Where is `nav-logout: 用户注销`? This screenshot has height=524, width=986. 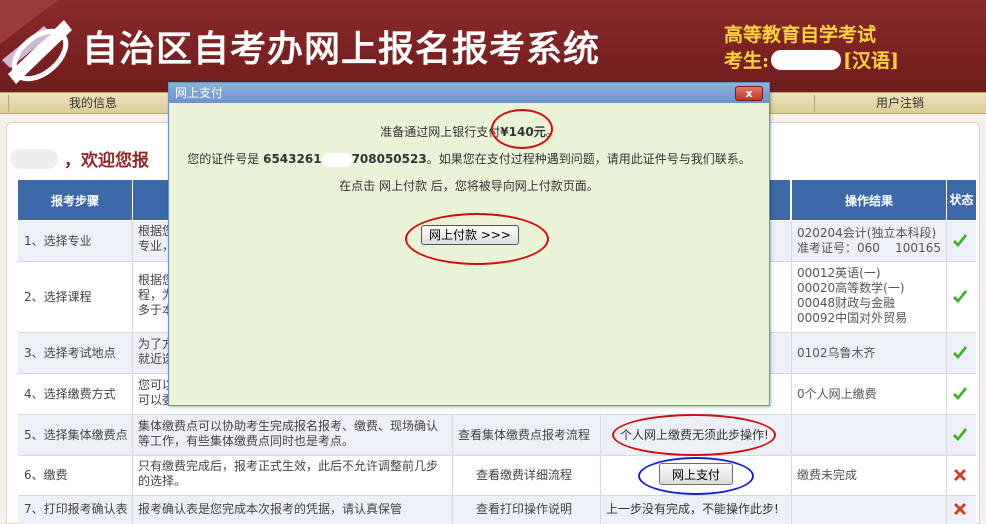 nav-logout: 用户注销 is located at coordinates (900, 103).